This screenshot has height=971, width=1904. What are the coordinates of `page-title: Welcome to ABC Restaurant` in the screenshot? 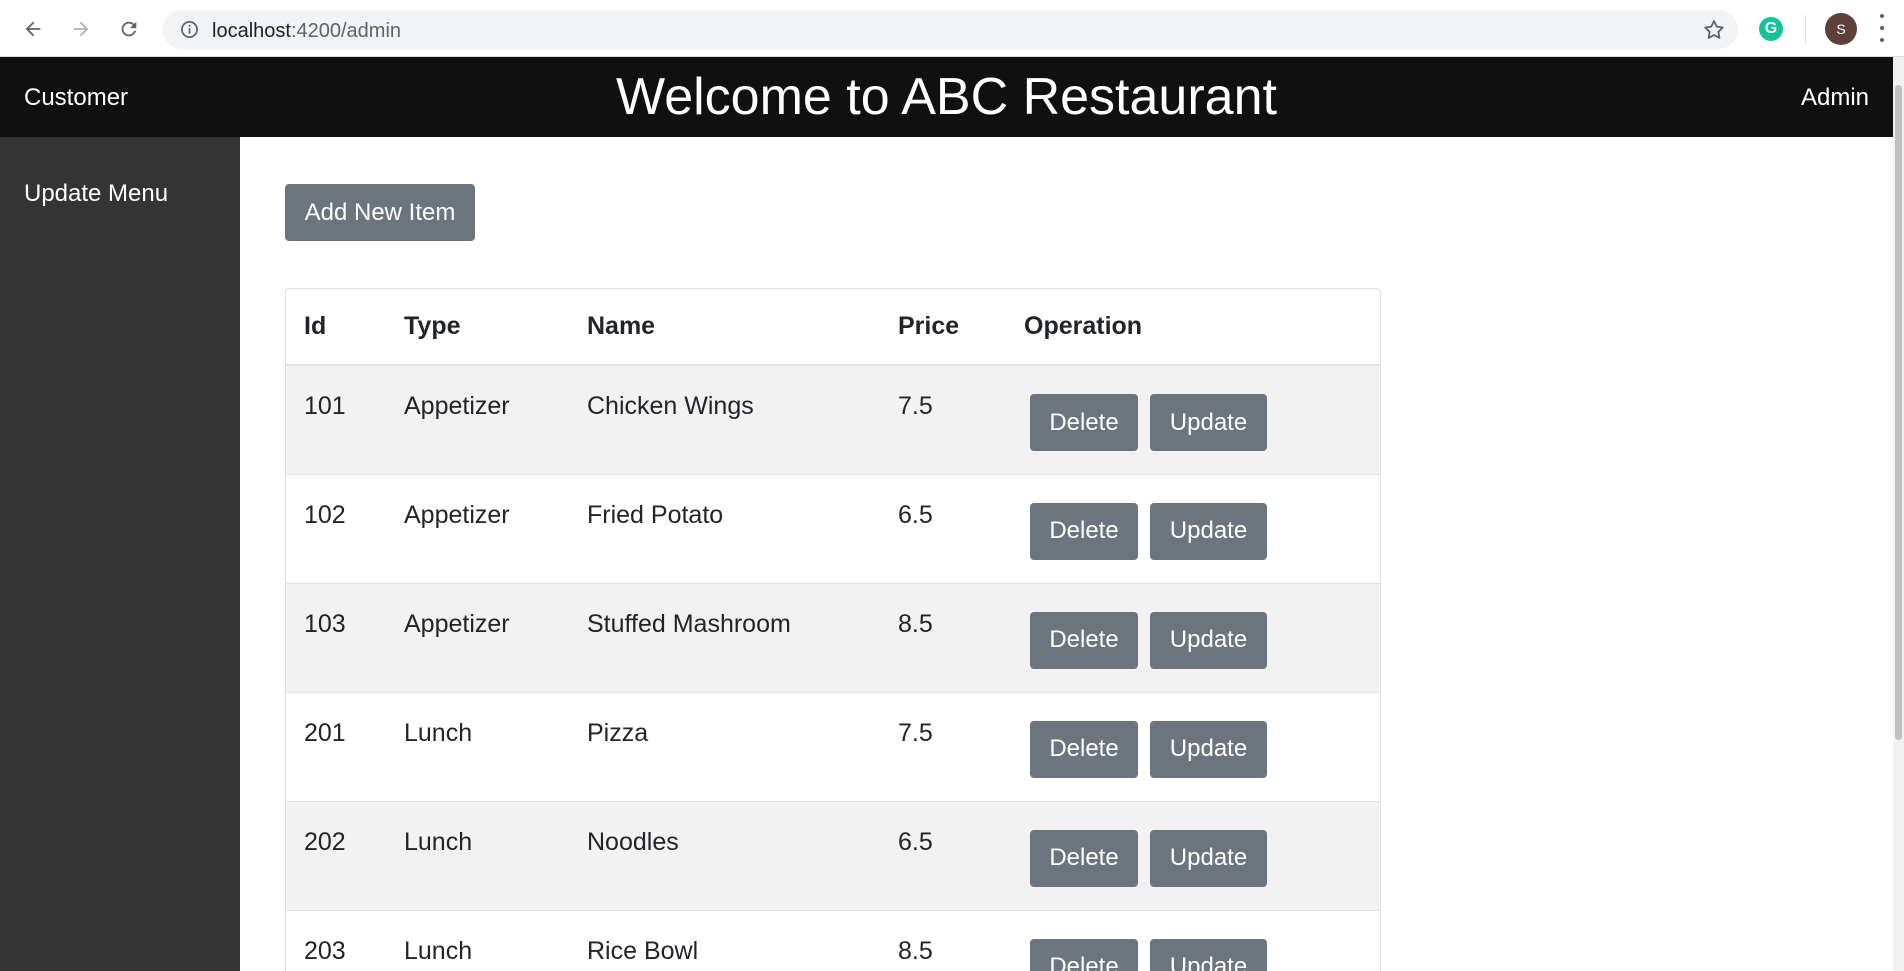 It's located at (946, 97).